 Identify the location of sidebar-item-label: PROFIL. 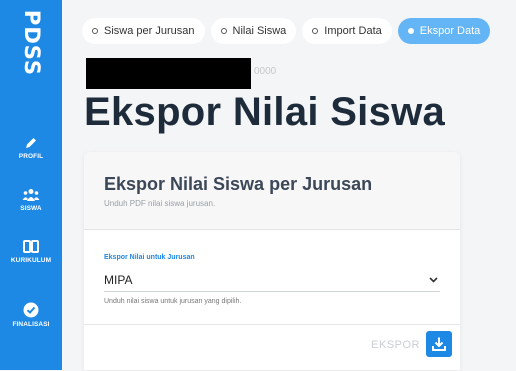
(31, 156).